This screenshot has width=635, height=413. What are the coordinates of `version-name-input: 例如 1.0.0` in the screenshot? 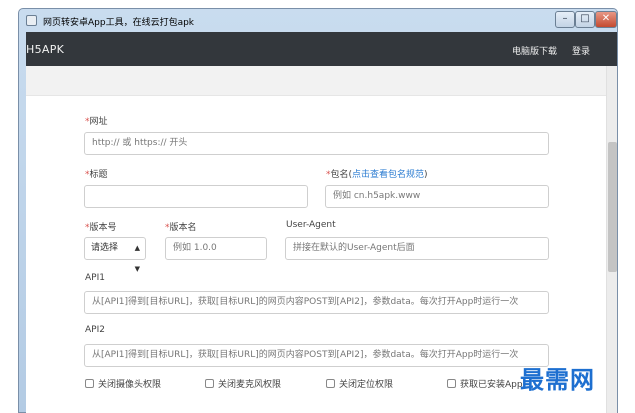 It's located at (216, 248).